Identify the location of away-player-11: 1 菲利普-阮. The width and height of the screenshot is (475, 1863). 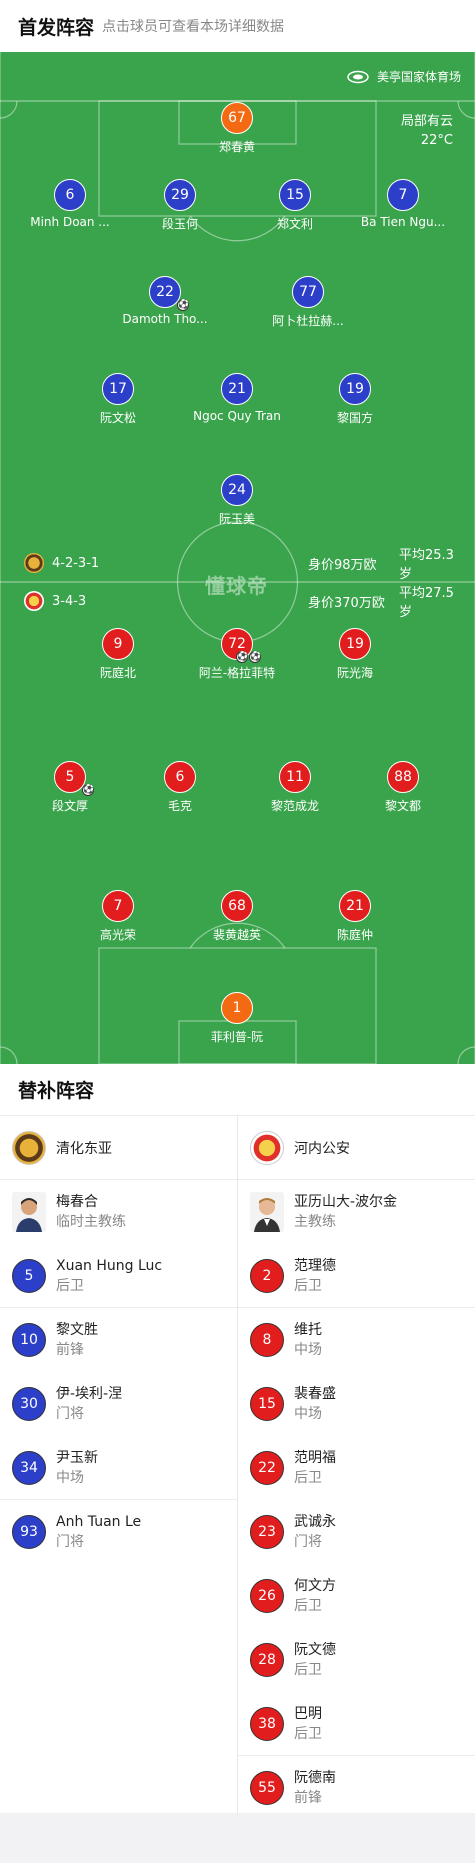
(237, 1018).